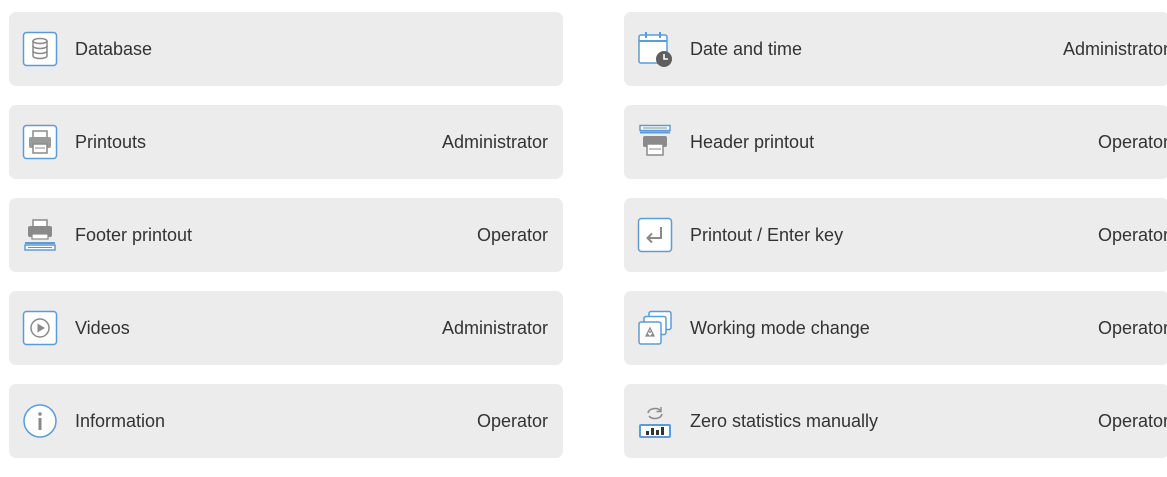 The width and height of the screenshot is (1167, 477). What do you see at coordinates (40, 328) in the screenshot?
I see `videos-icon` at bounding box center [40, 328].